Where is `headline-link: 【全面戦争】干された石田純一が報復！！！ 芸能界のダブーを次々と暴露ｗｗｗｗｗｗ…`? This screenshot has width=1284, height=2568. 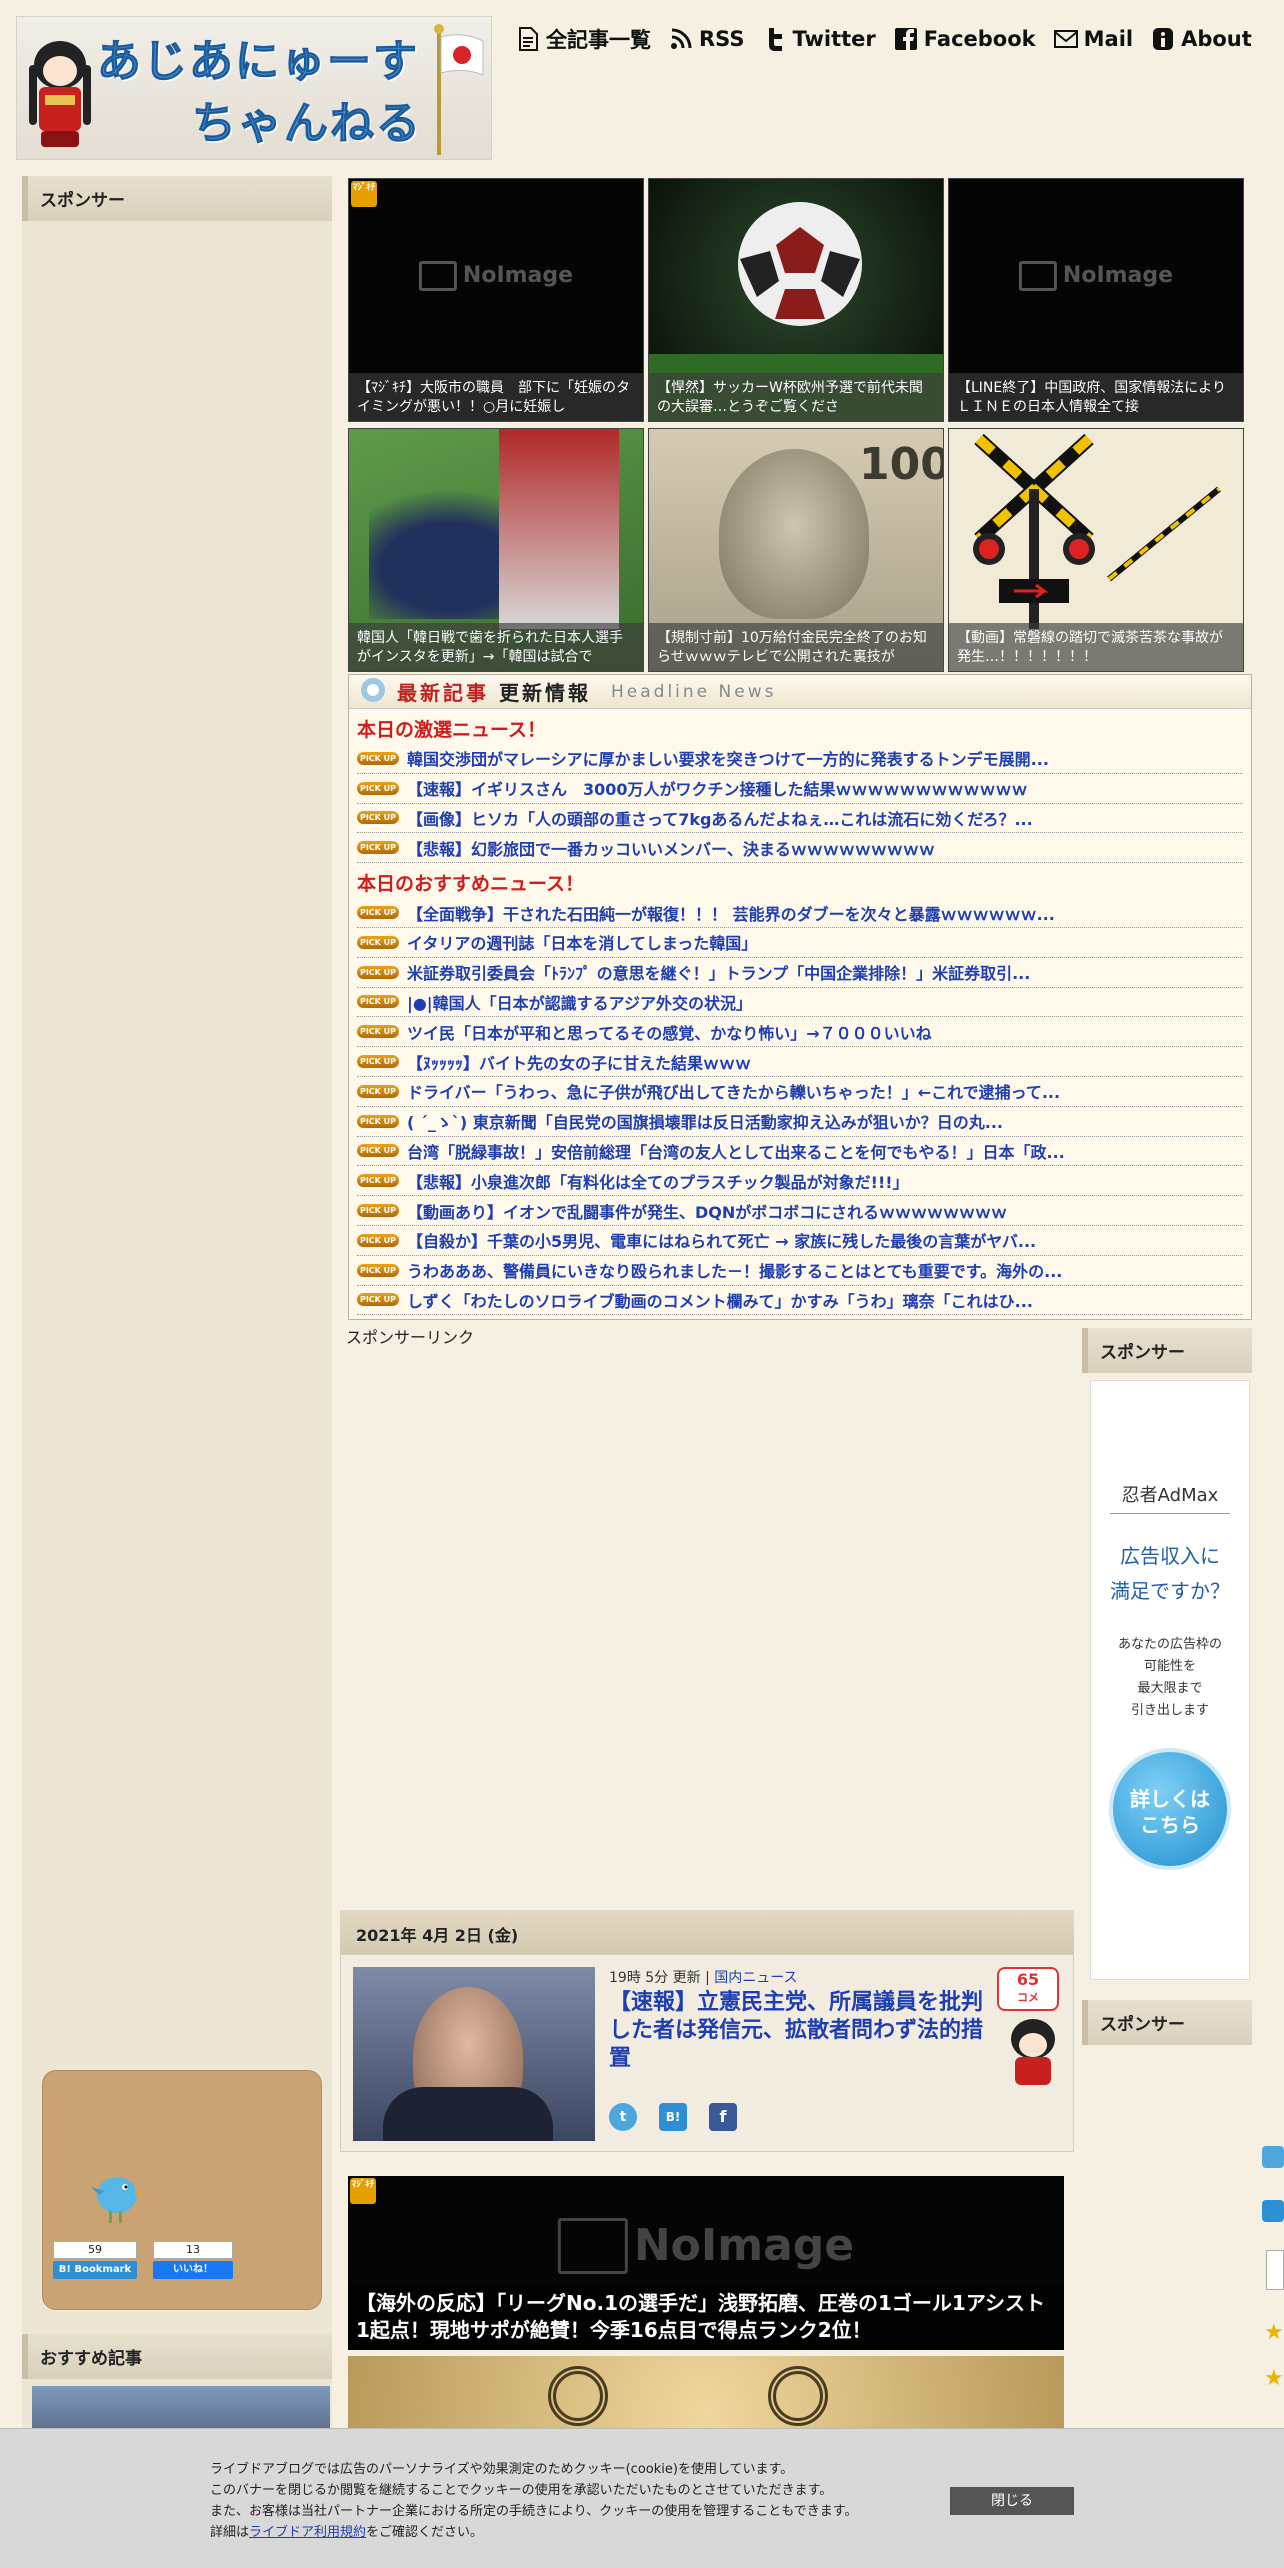
headline-link: 【全面戦争】干された石田純一が報復！！！ 芸能界のダブーを次々と暴露ｗｗｗｗｗｗ… is located at coordinates (731, 913).